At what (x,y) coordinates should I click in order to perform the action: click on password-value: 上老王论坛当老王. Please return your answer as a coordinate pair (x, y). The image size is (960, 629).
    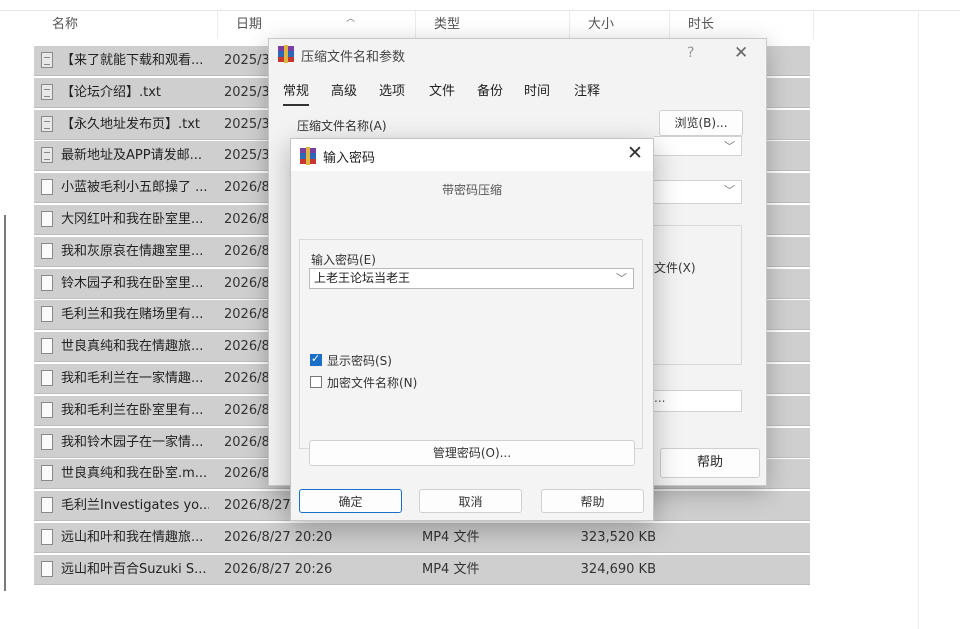
    Looking at the image, I should click on (362, 278).